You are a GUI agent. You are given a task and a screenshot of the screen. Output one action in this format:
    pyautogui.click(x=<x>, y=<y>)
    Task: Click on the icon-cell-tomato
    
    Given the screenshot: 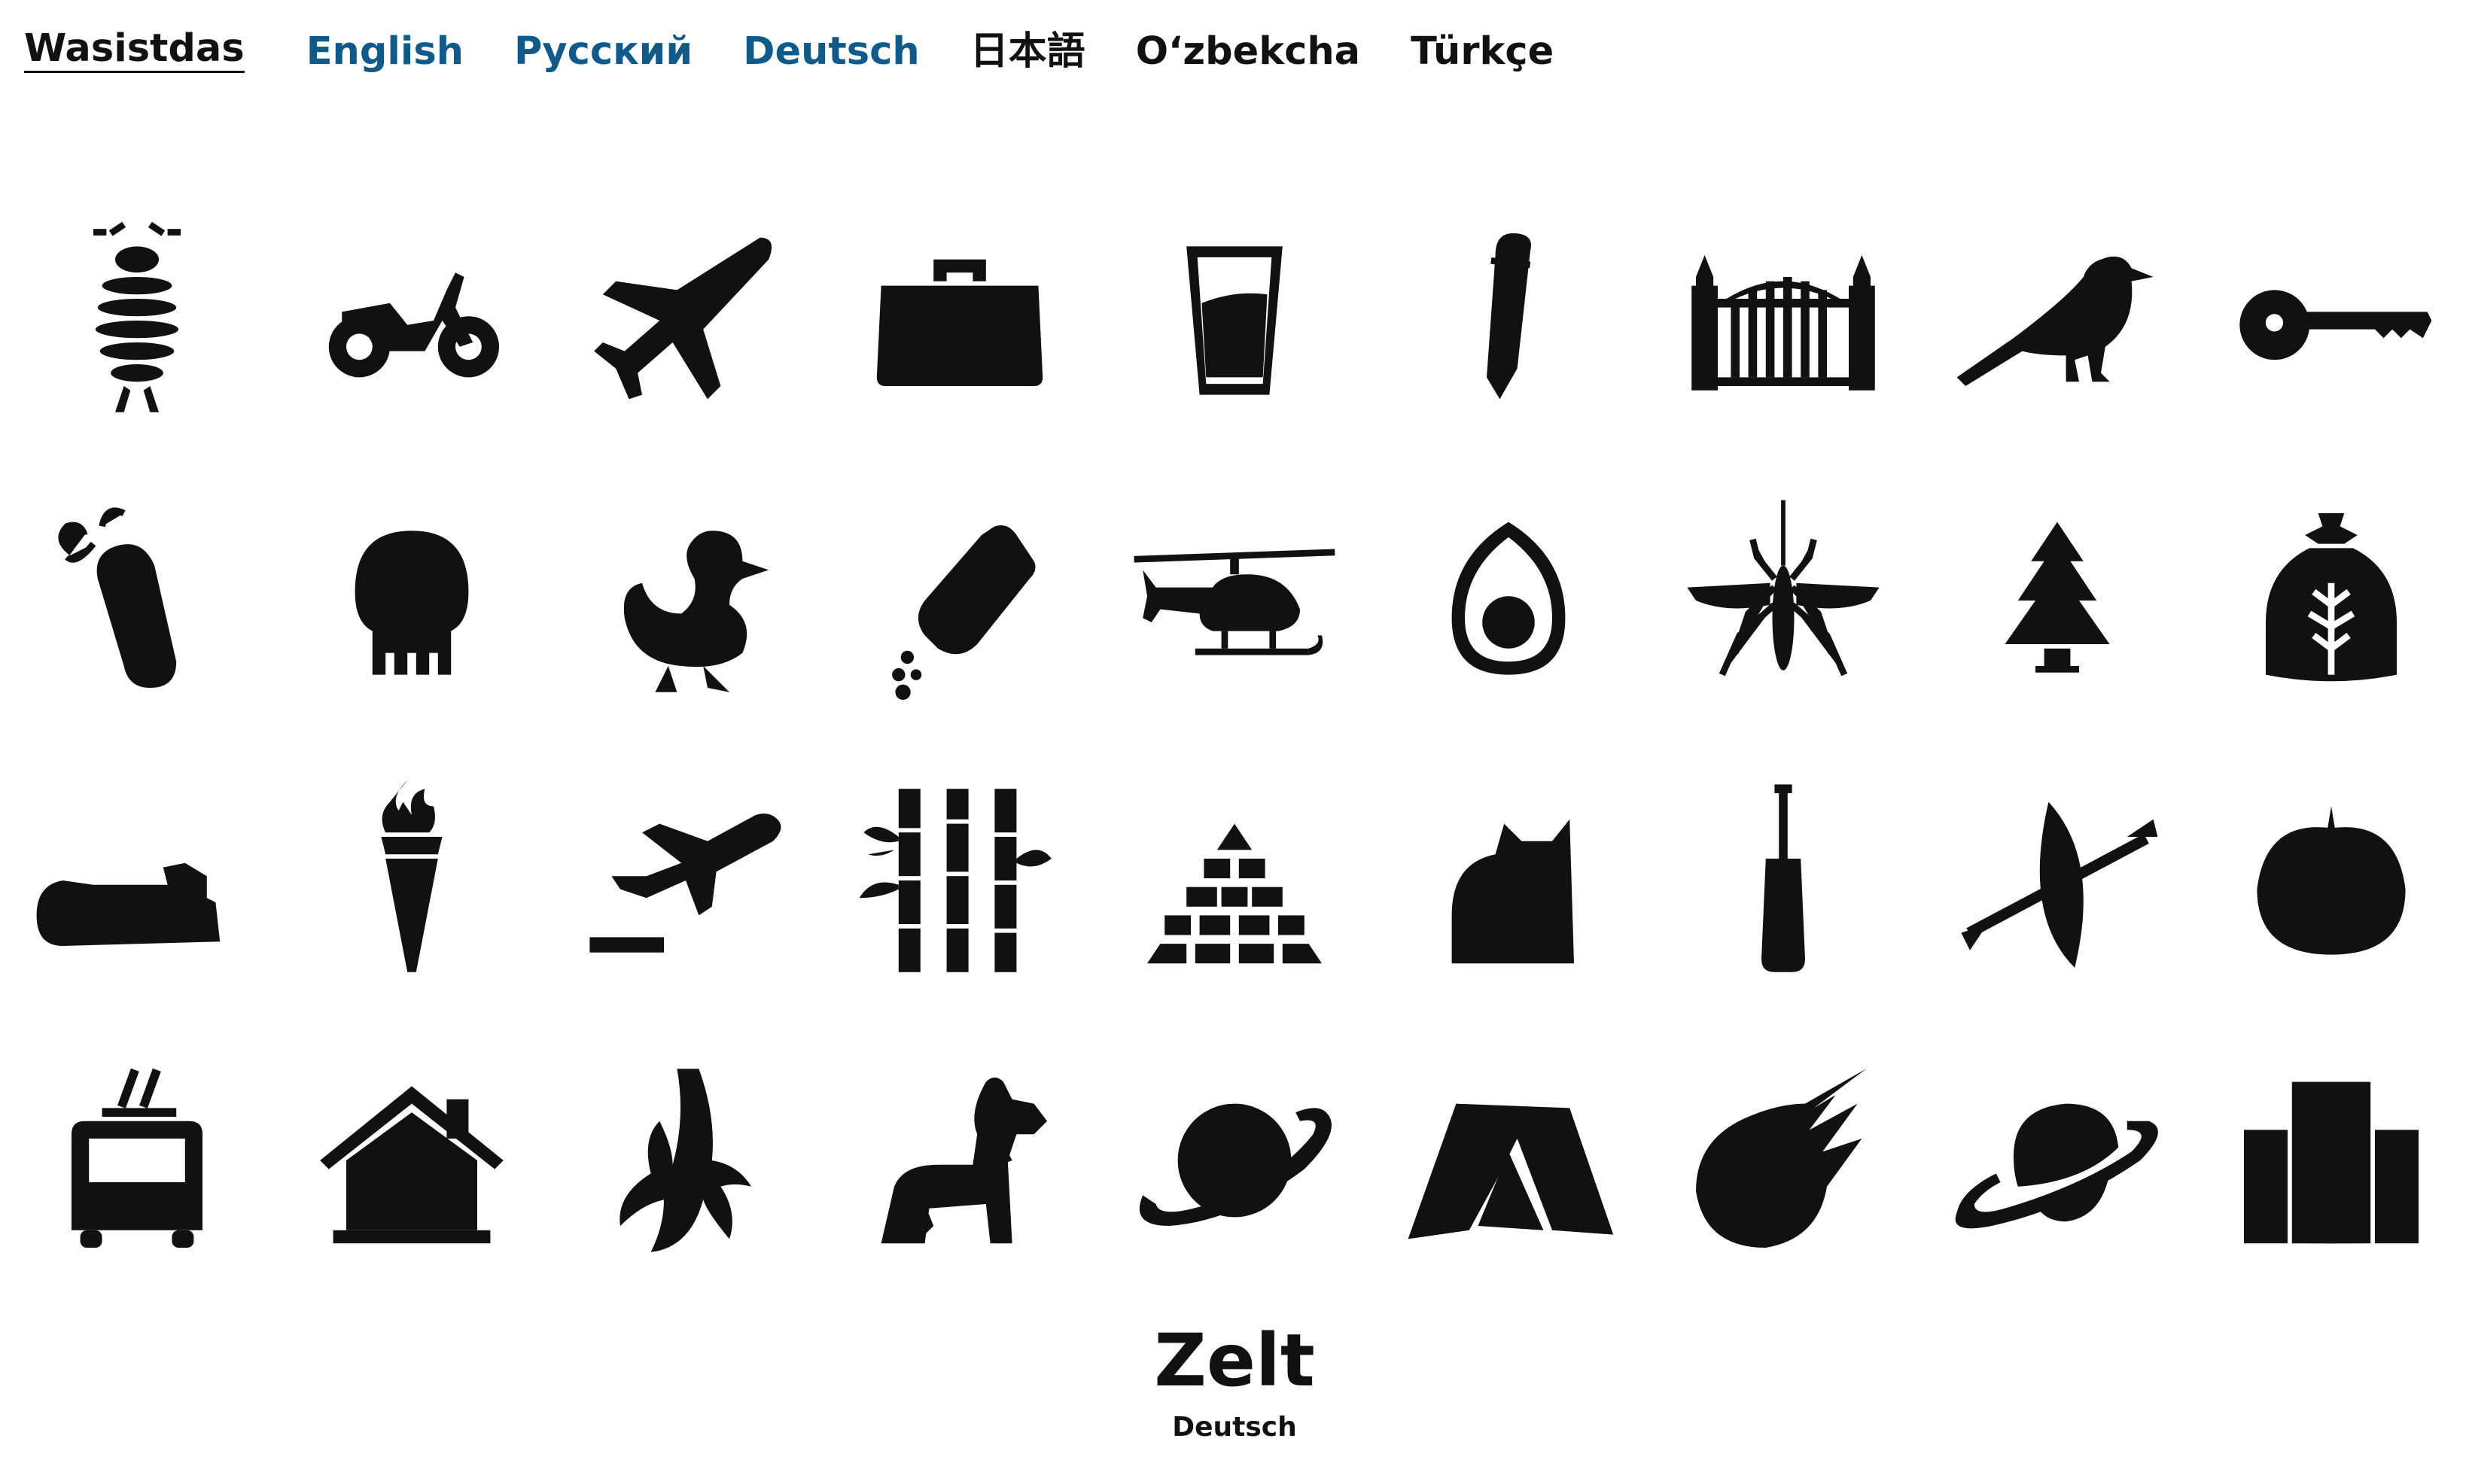 What is the action you would take?
    pyautogui.click(x=2331, y=880)
    